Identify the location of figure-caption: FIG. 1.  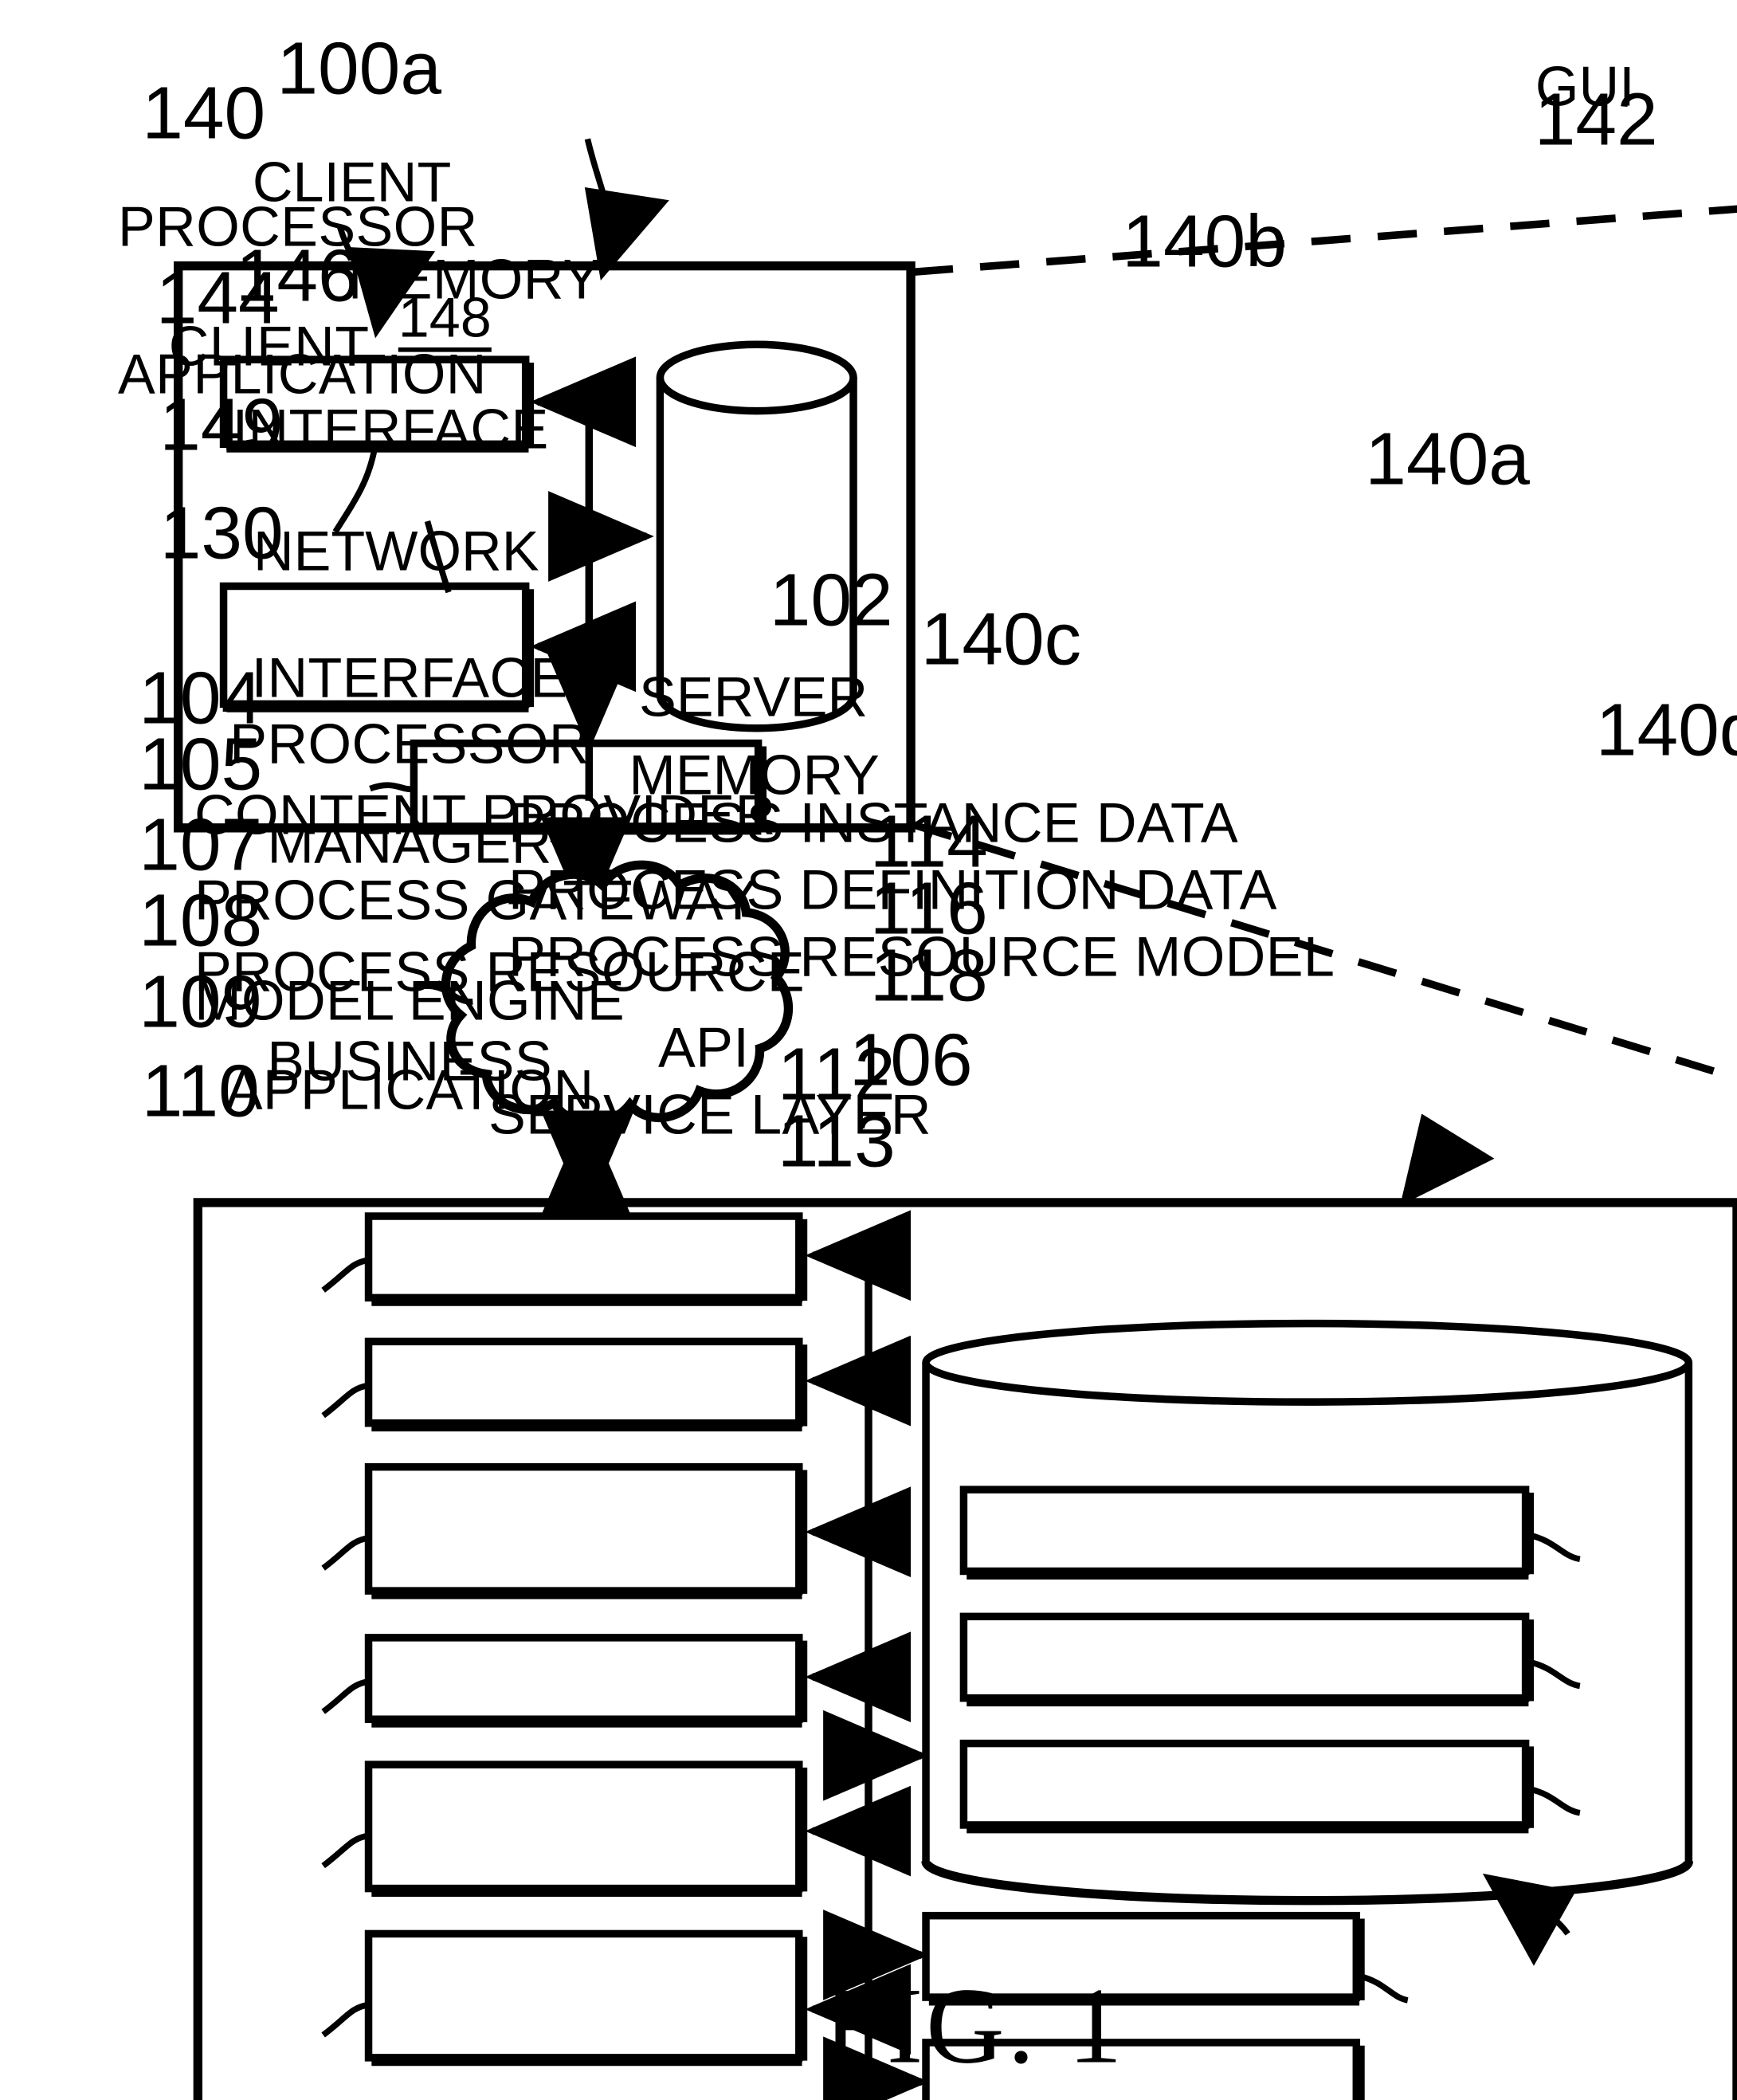
(975, 2026).